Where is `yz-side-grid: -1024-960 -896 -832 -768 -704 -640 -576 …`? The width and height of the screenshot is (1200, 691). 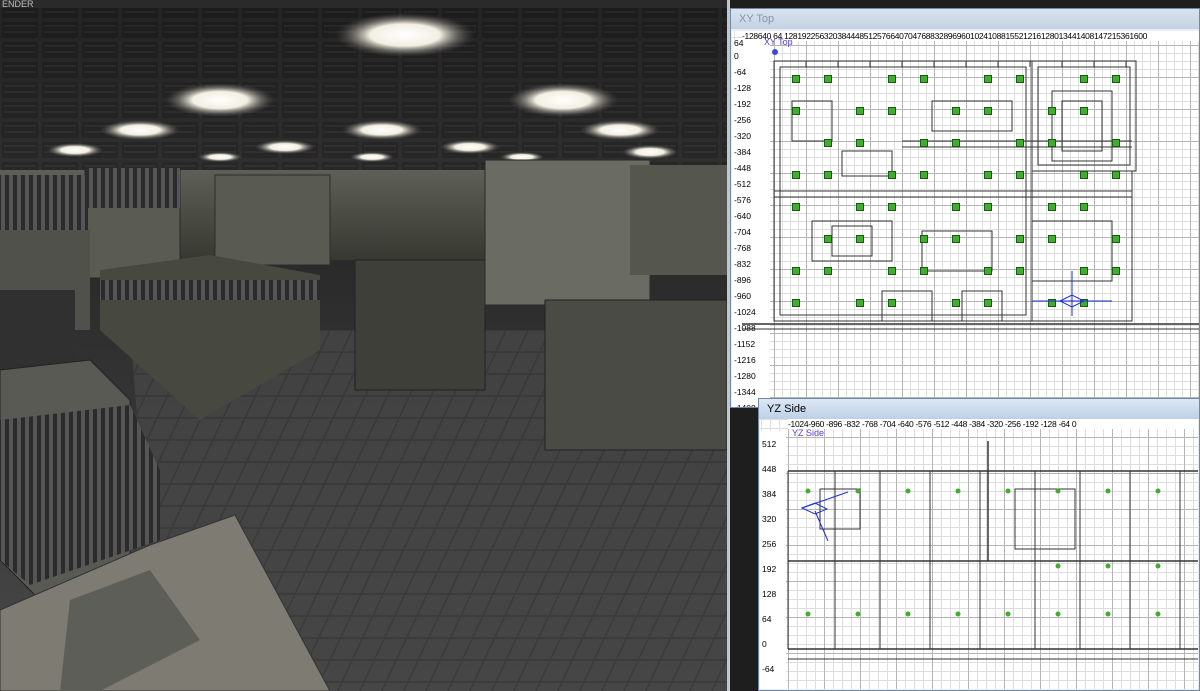 yz-side-grid: -1024-960 -896 -832 -768 -704 -640 -576 … is located at coordinates (979, 554).